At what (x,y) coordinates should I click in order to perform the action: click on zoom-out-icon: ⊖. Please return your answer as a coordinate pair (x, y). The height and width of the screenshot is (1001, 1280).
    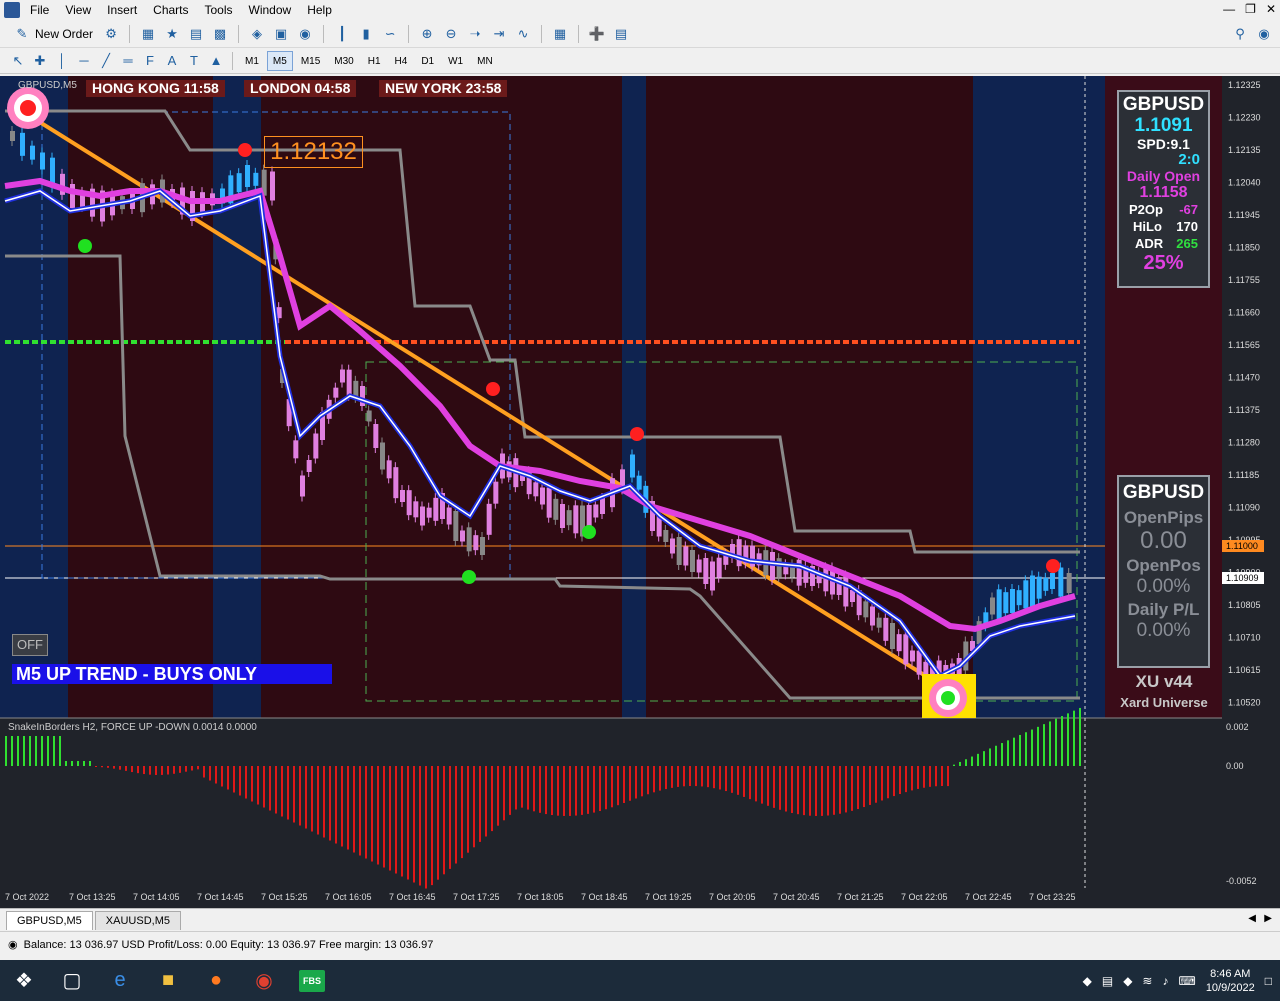
    Looking at the image, I should click on (451, 34).